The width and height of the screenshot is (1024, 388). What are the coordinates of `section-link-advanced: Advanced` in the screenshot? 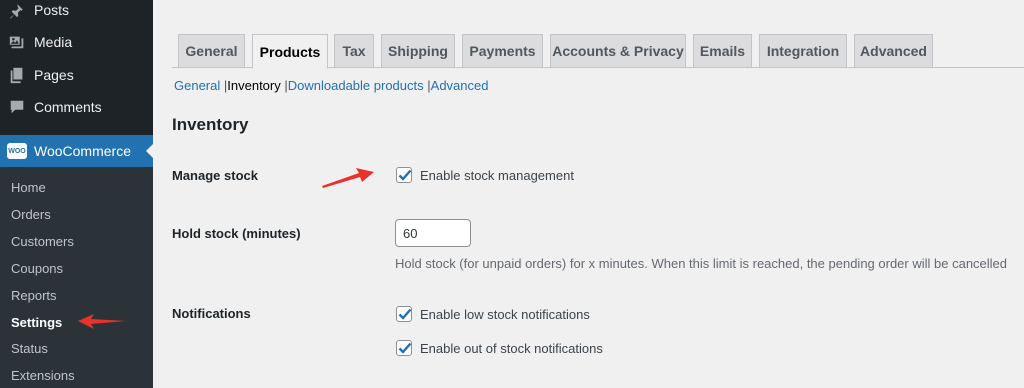 It's located at (460, 85).